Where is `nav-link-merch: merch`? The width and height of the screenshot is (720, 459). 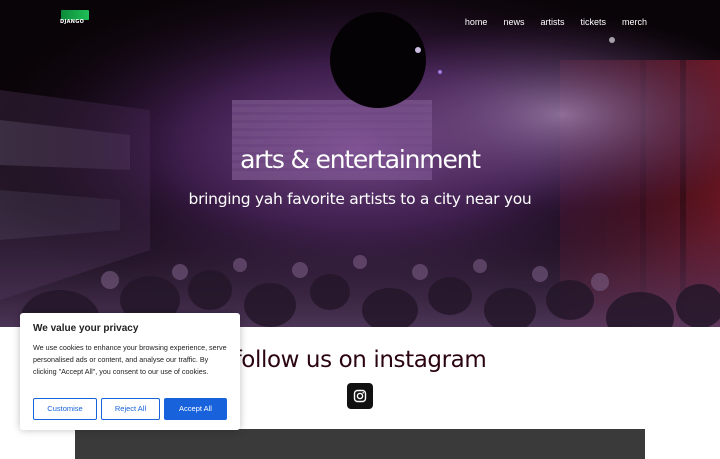
nav-link-merch: merch is located at coordinates (634, 22).